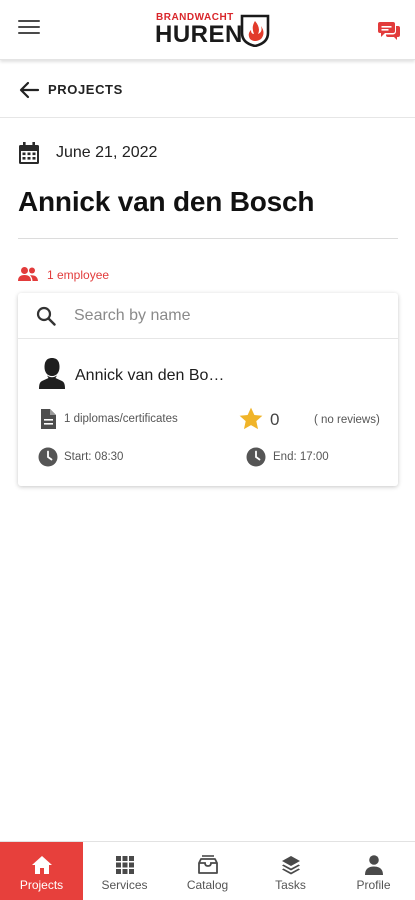  Describe the element at coordinates (41, 885) in the screenshot. I see `nav-label: Projects` at that location.